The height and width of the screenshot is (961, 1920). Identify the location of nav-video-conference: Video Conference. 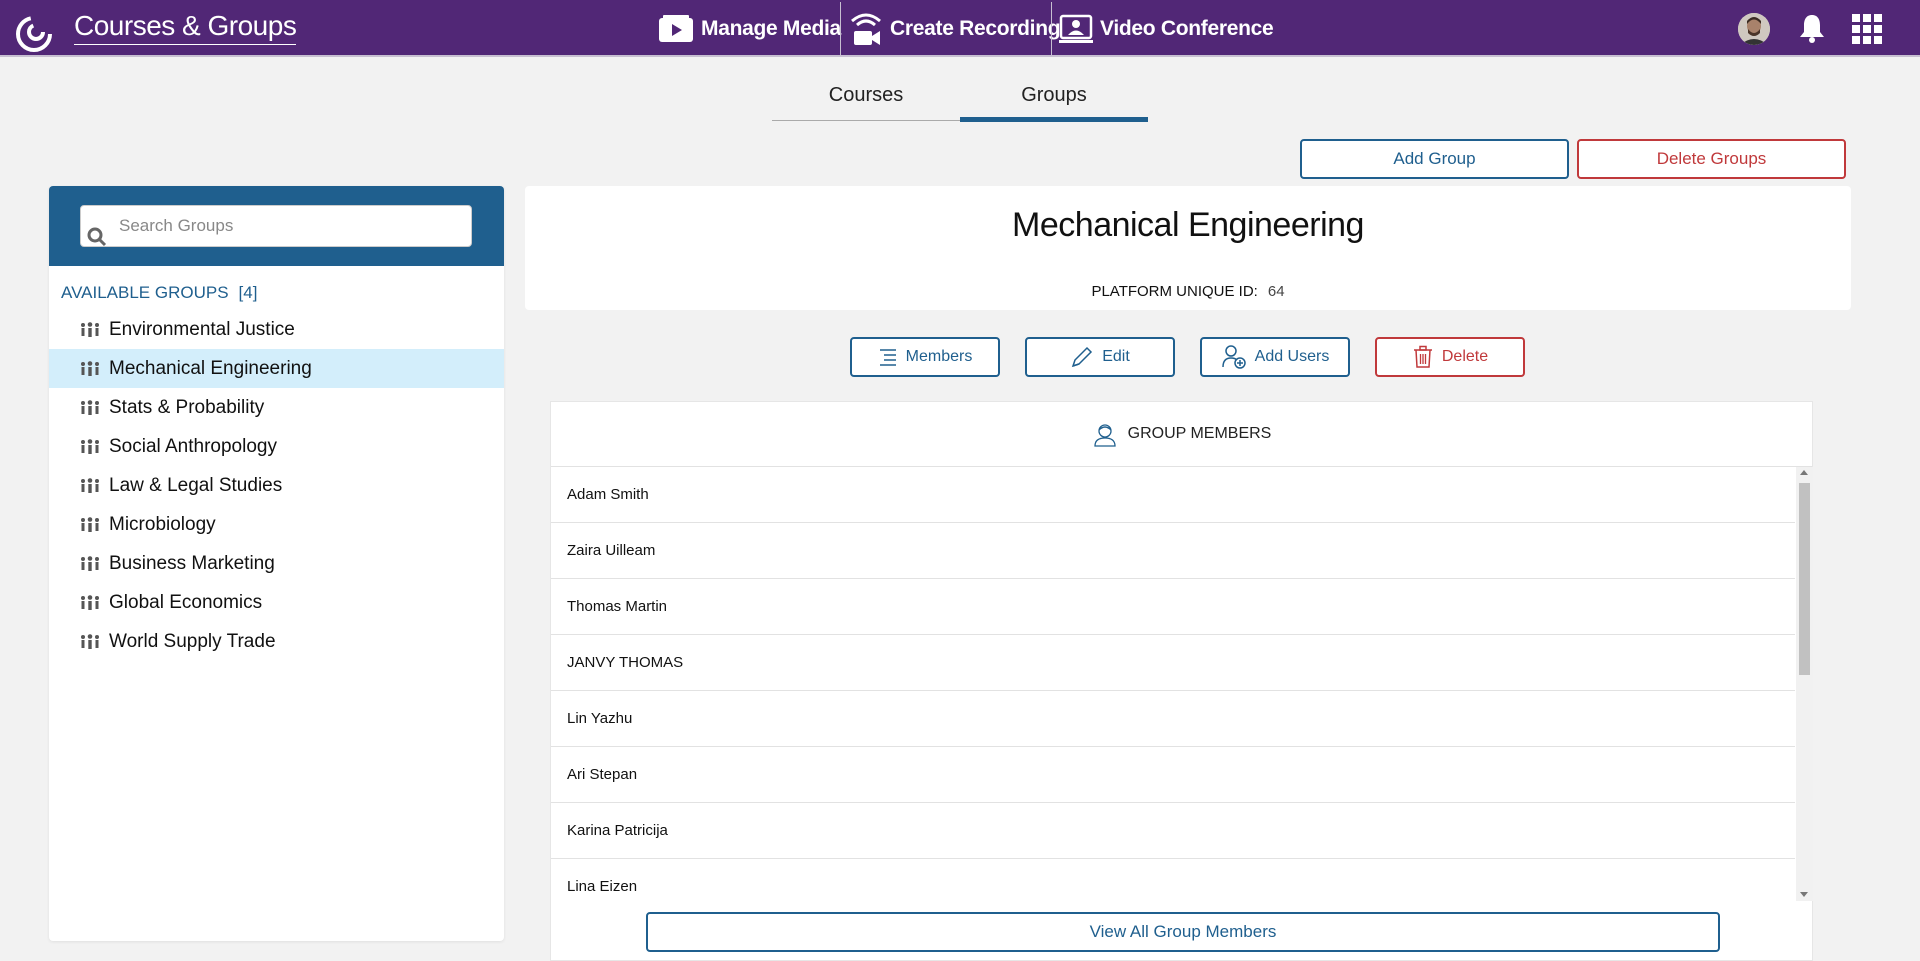
(1166, 29).